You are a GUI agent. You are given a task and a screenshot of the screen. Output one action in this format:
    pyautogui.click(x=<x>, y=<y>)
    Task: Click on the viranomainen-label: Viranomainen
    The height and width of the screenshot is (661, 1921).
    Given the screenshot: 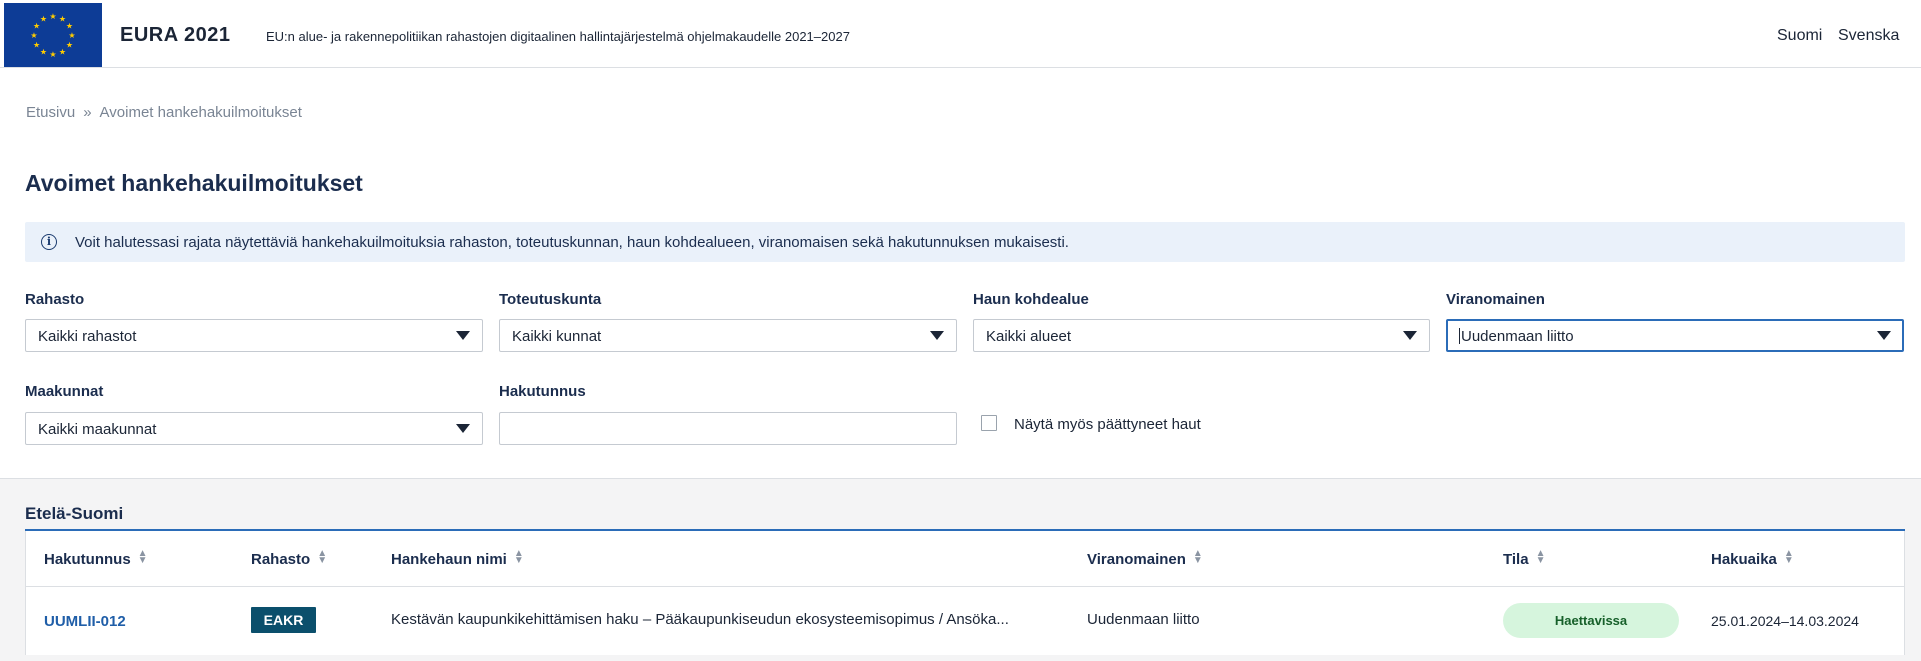 What is the action you would take?
    pyautogui.click(x=1495, y=299)
    